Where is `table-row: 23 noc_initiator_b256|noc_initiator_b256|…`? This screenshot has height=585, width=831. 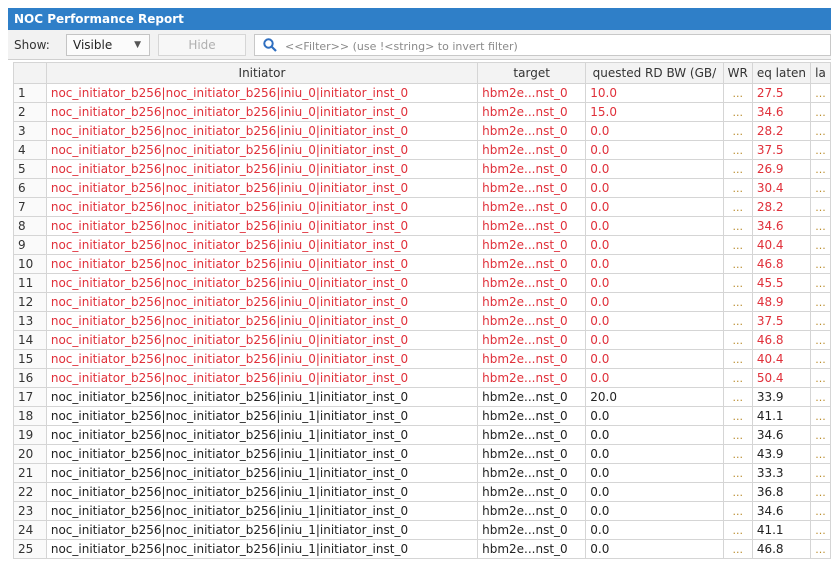 table-row: 23 noc_initiator_b256|noc_initiator_b256|… is located at coordinates (422, 511).